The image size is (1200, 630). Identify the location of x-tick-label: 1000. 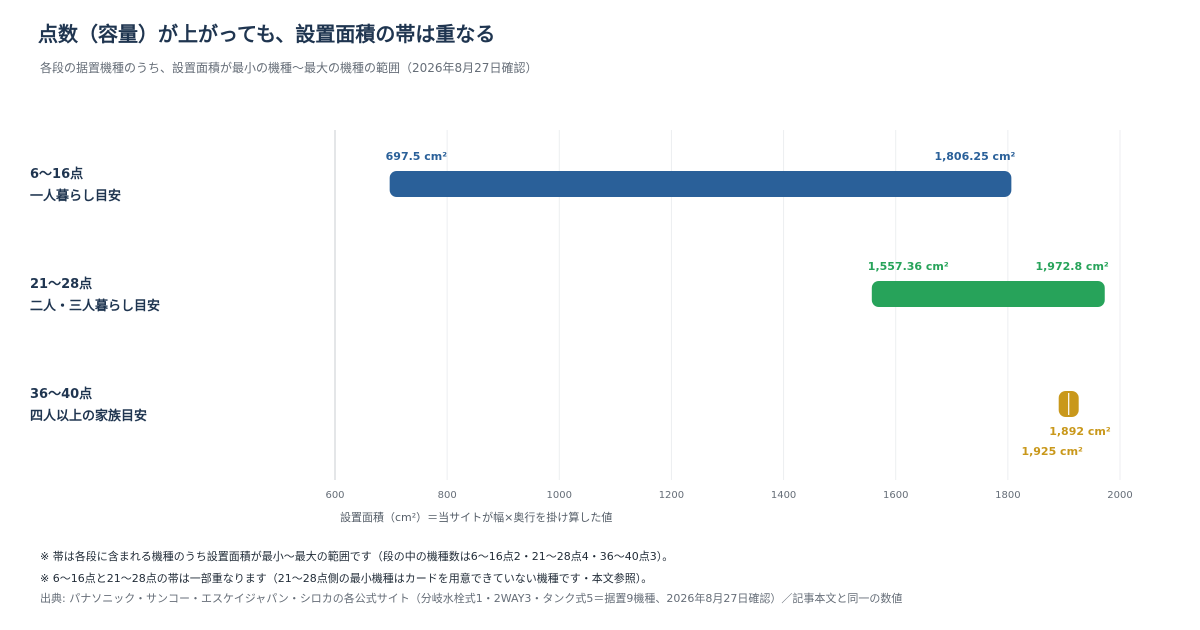
(559, 495).